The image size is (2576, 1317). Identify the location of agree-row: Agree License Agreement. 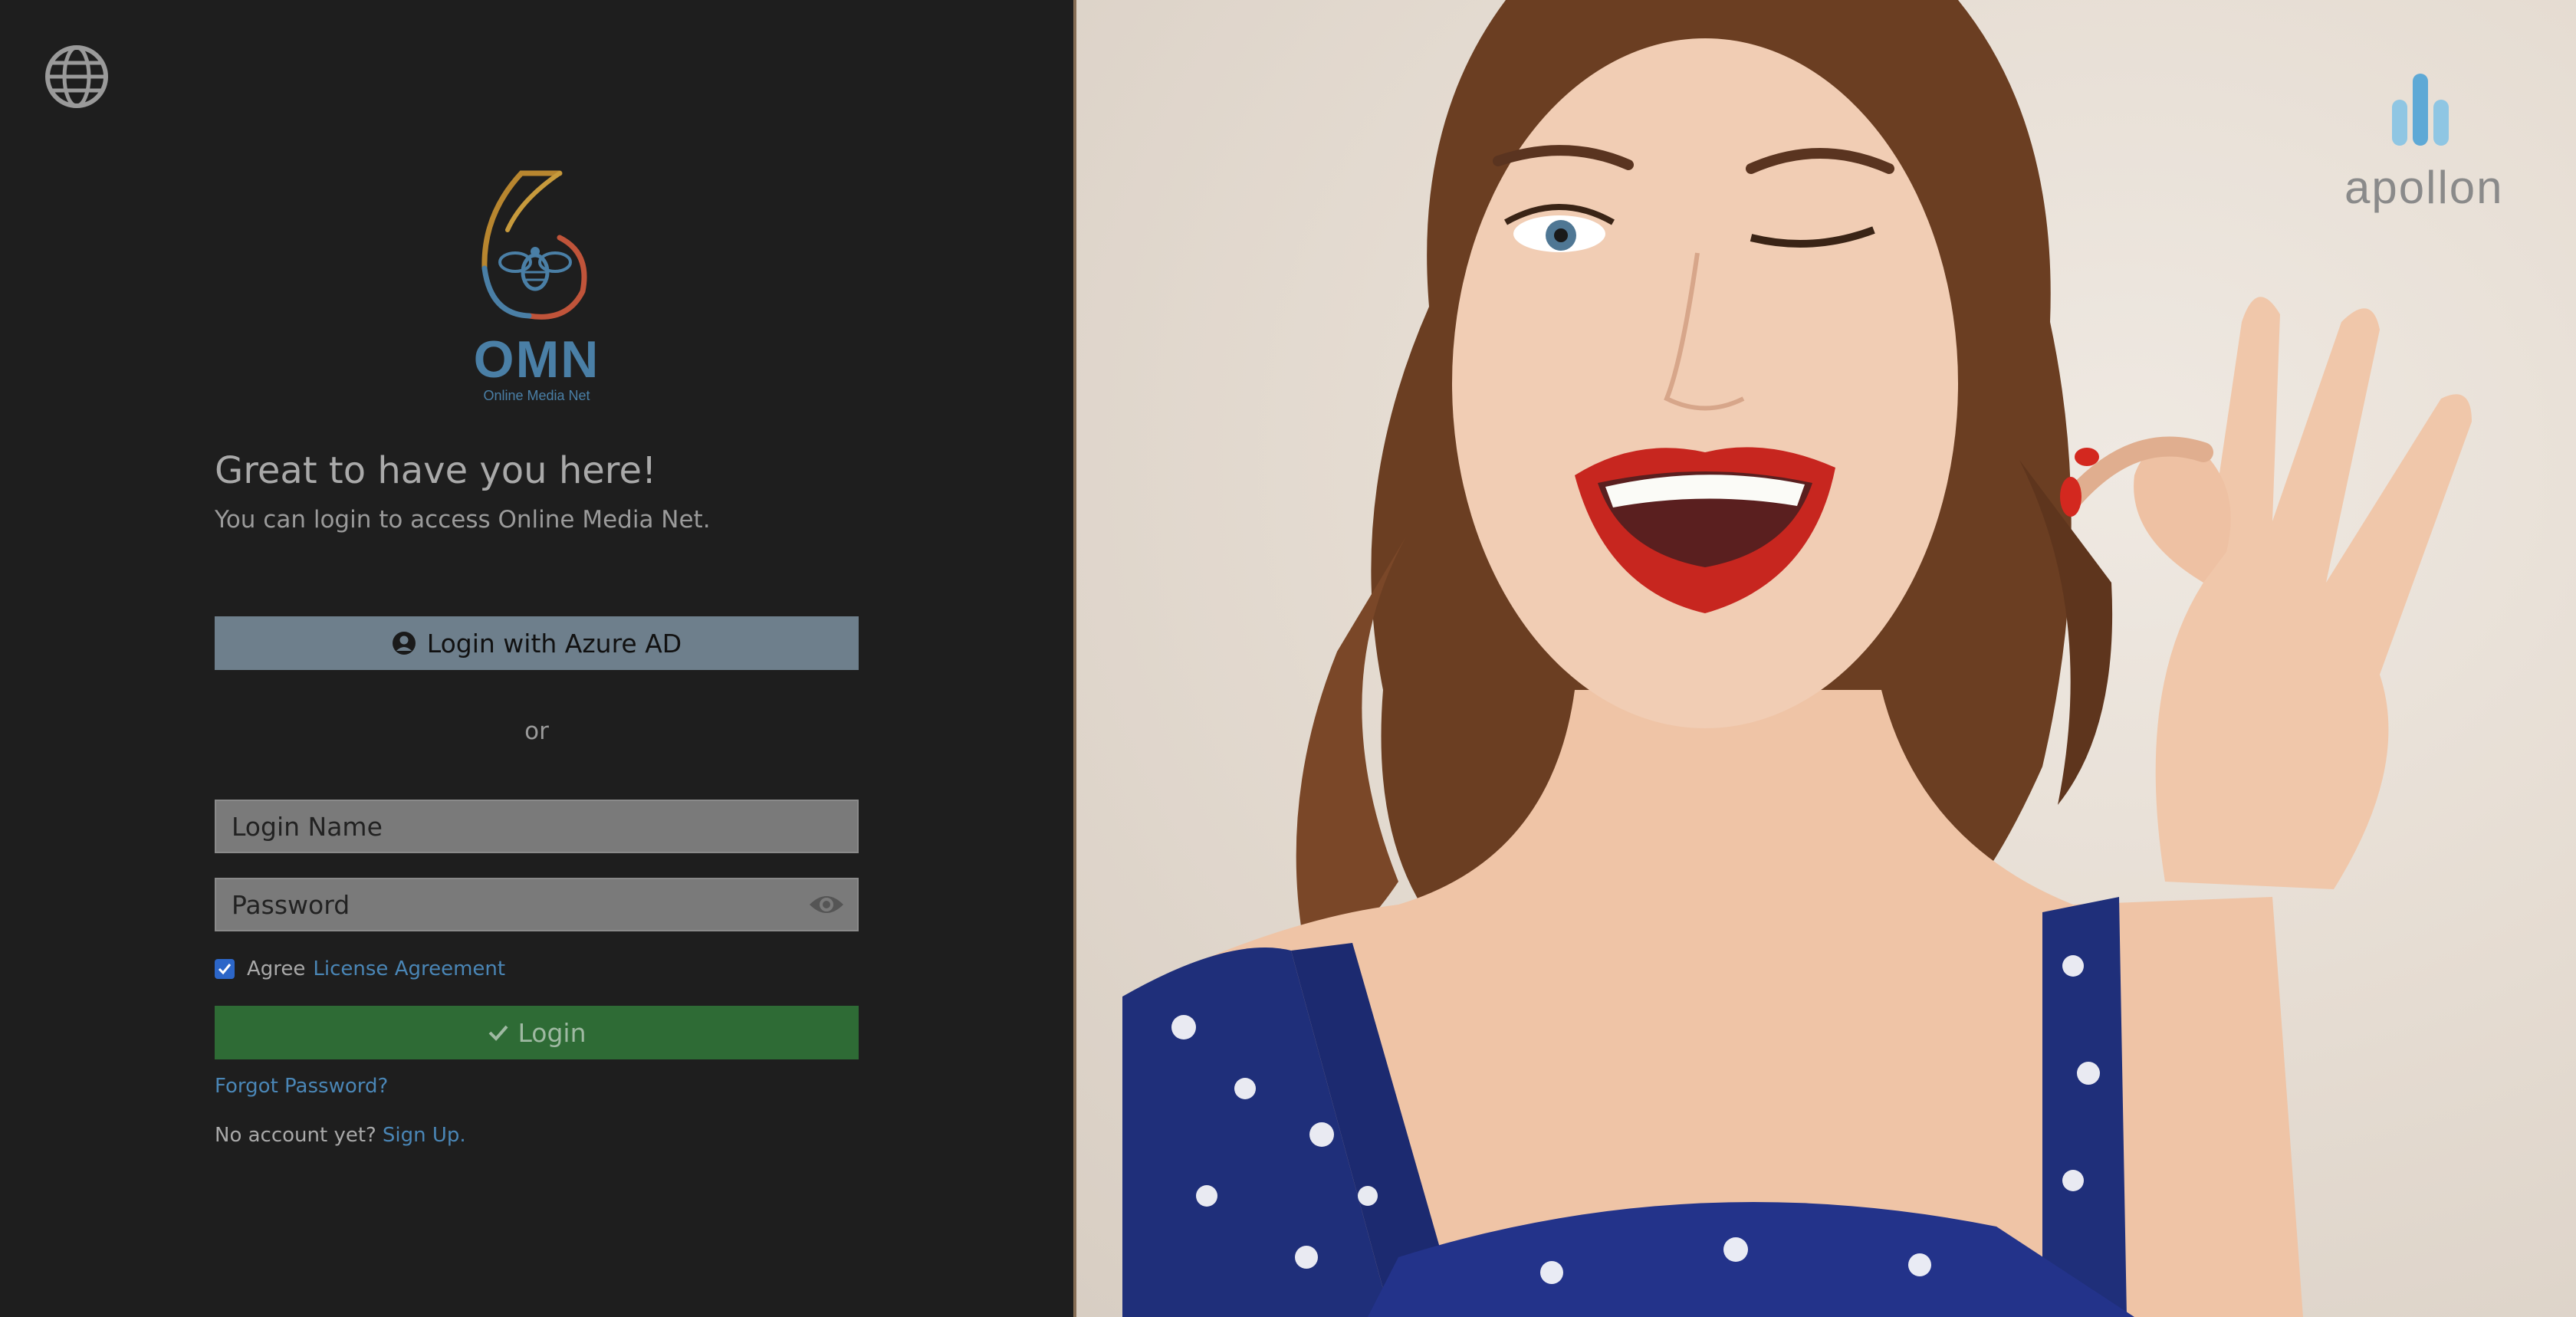
(360, 969).